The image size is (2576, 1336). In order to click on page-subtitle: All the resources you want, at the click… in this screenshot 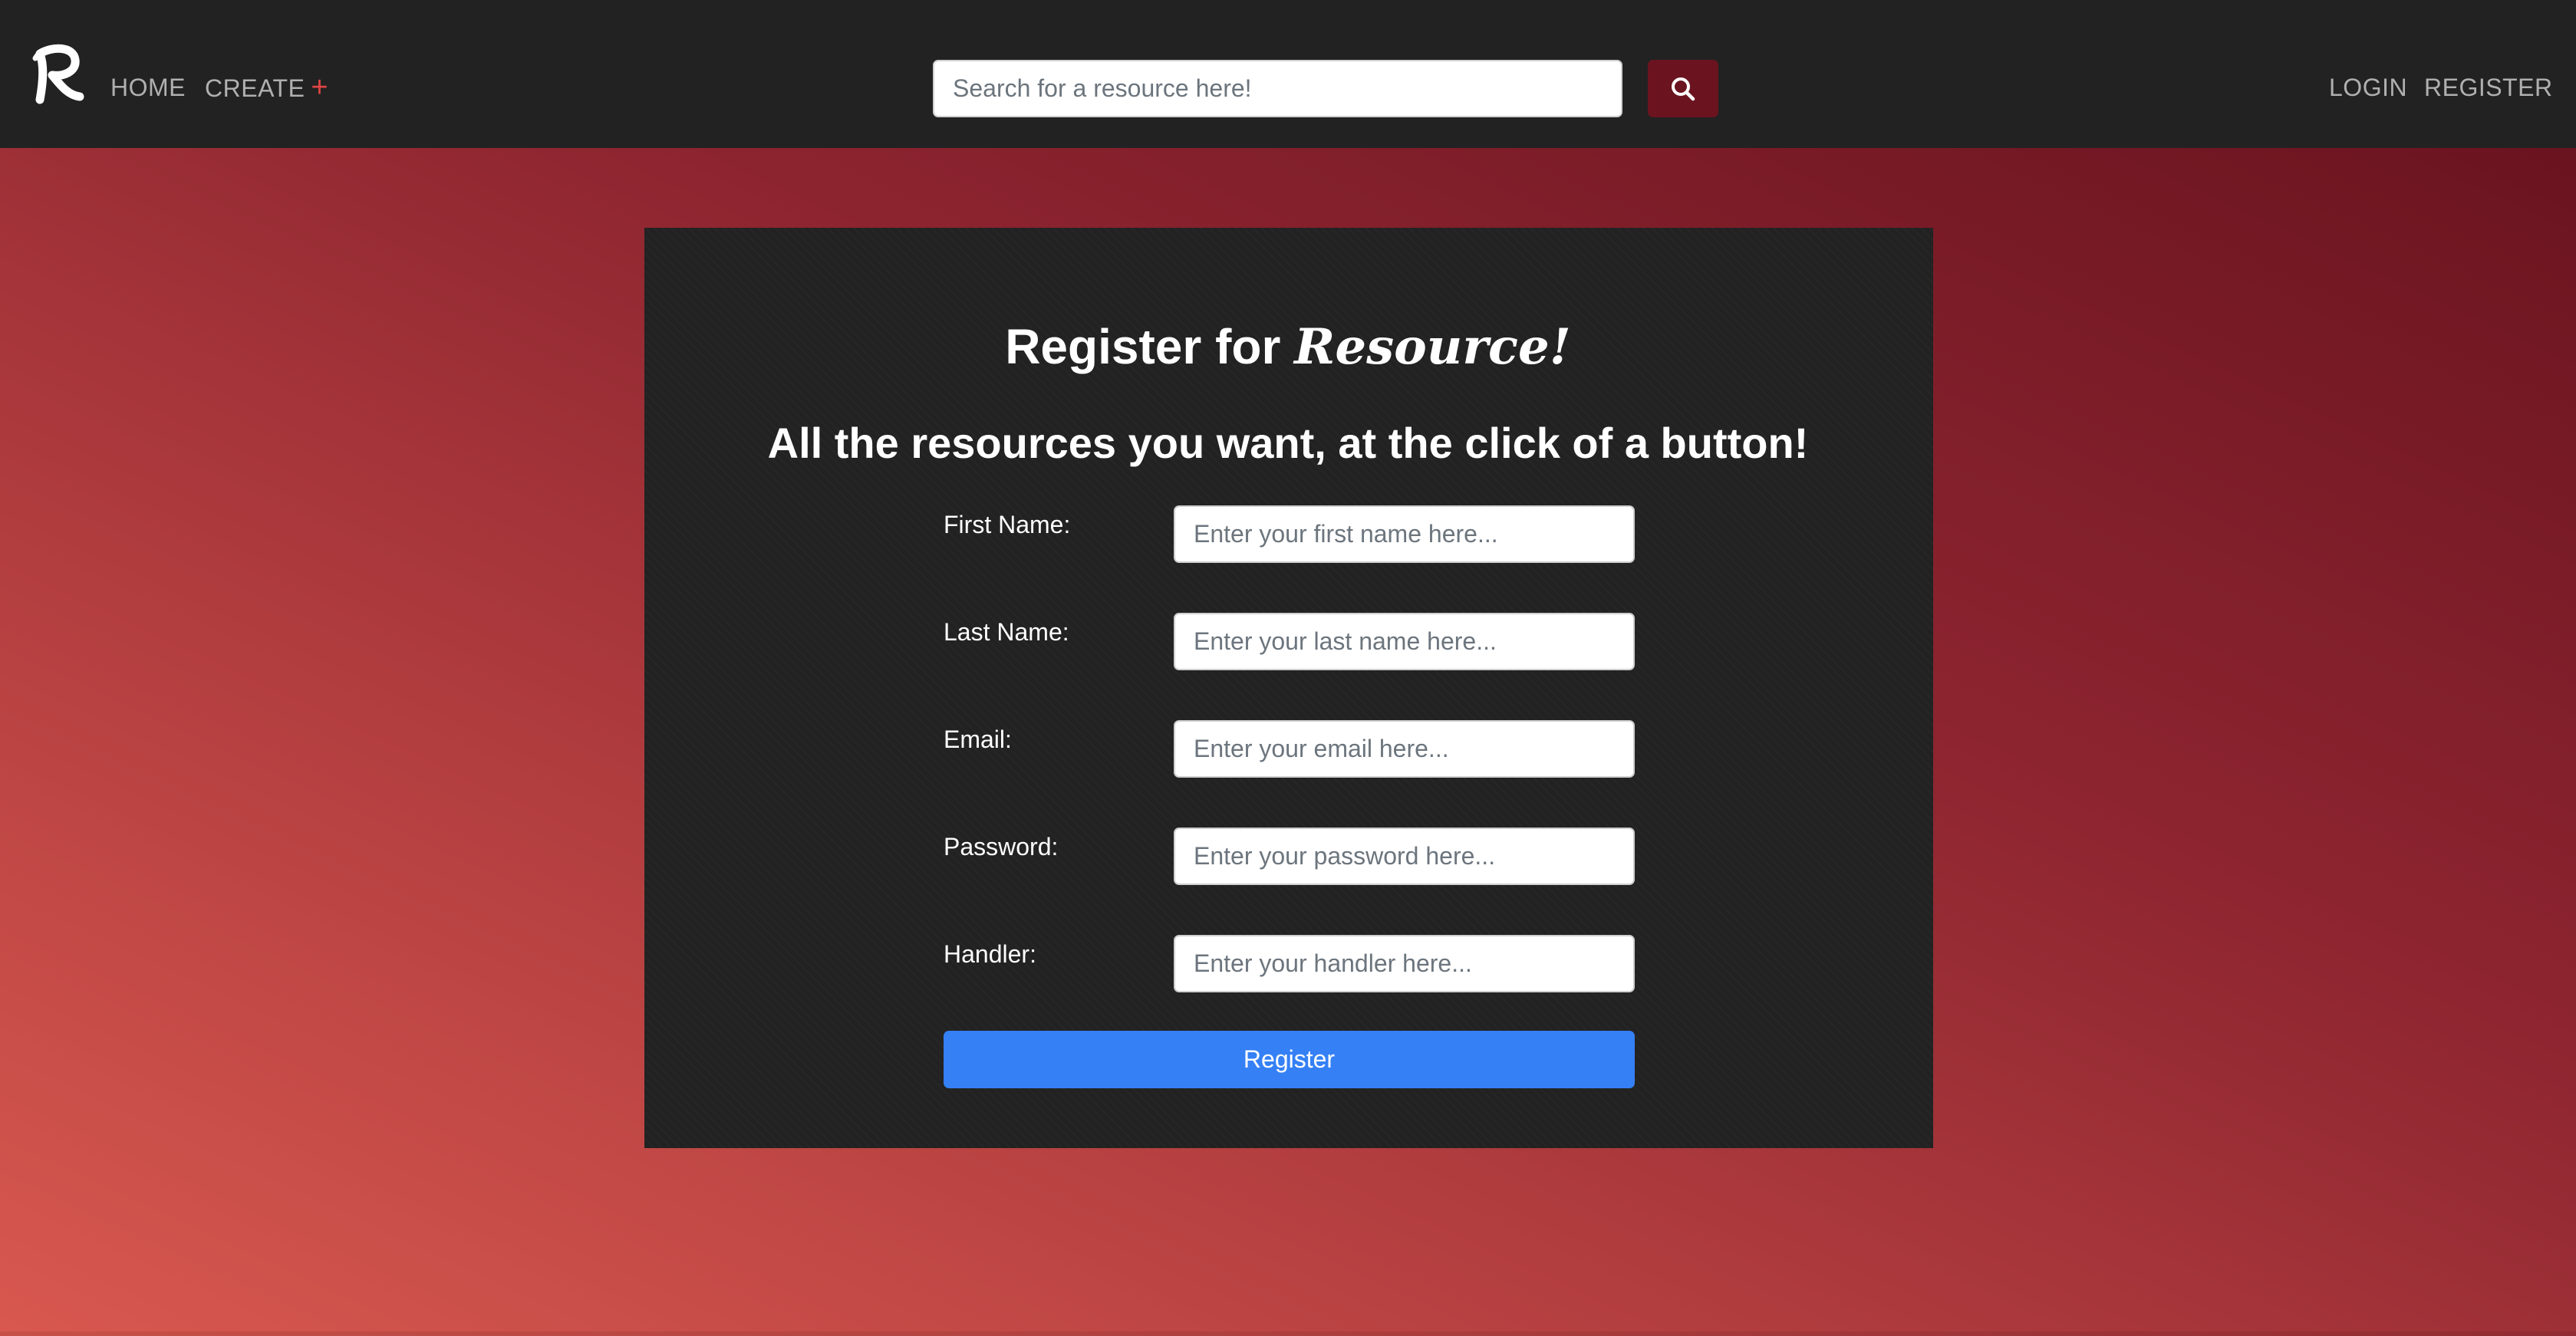, I will do `click(1288, 443)`.